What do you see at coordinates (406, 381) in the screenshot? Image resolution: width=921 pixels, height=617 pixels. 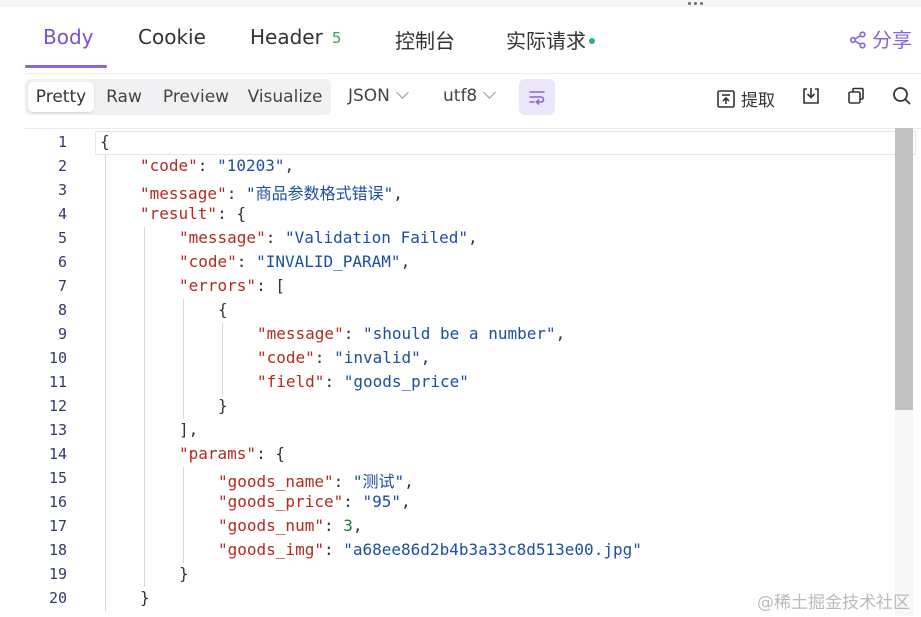 I see `json-value: "goods_price"` at bounding box center [406, 381].